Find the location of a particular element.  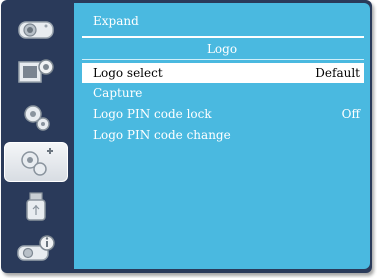

menu-item-value: Off is located at coordinates (350, 114).